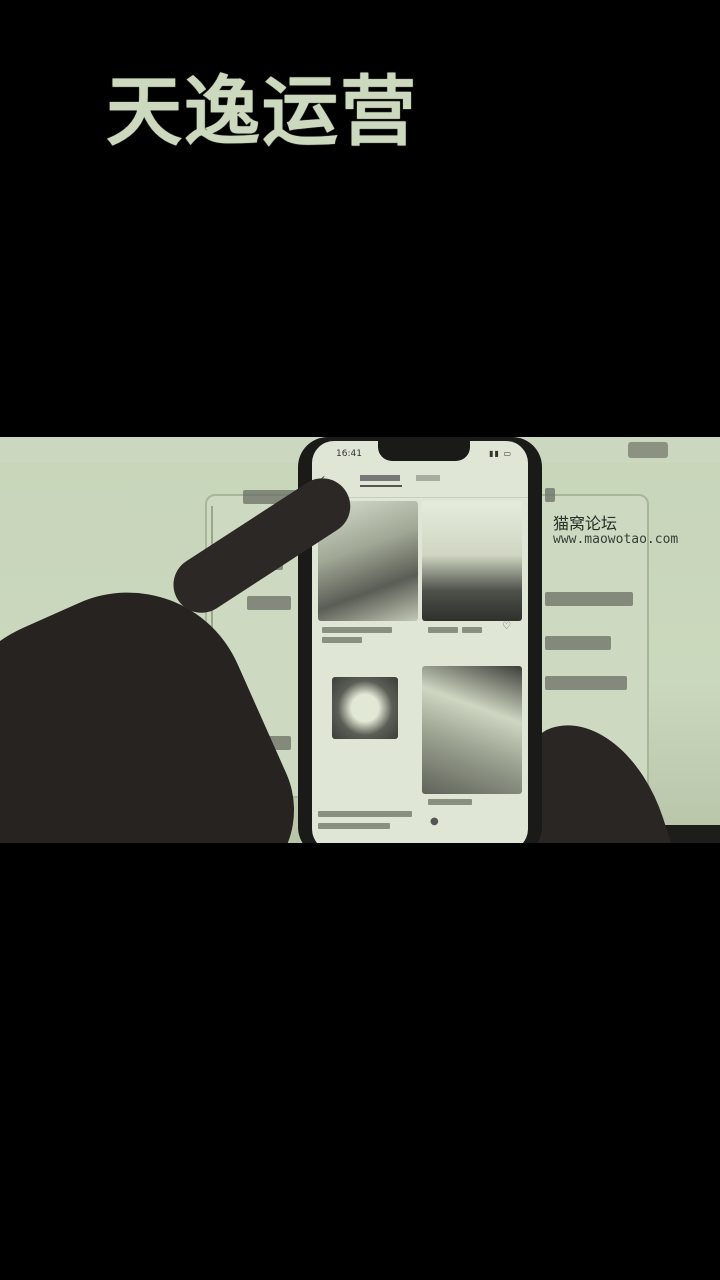 The image size is (720, 1280). Describe the element at coordinates (434, 821) in the screenshot. I see `like-icon: ●` at that location.